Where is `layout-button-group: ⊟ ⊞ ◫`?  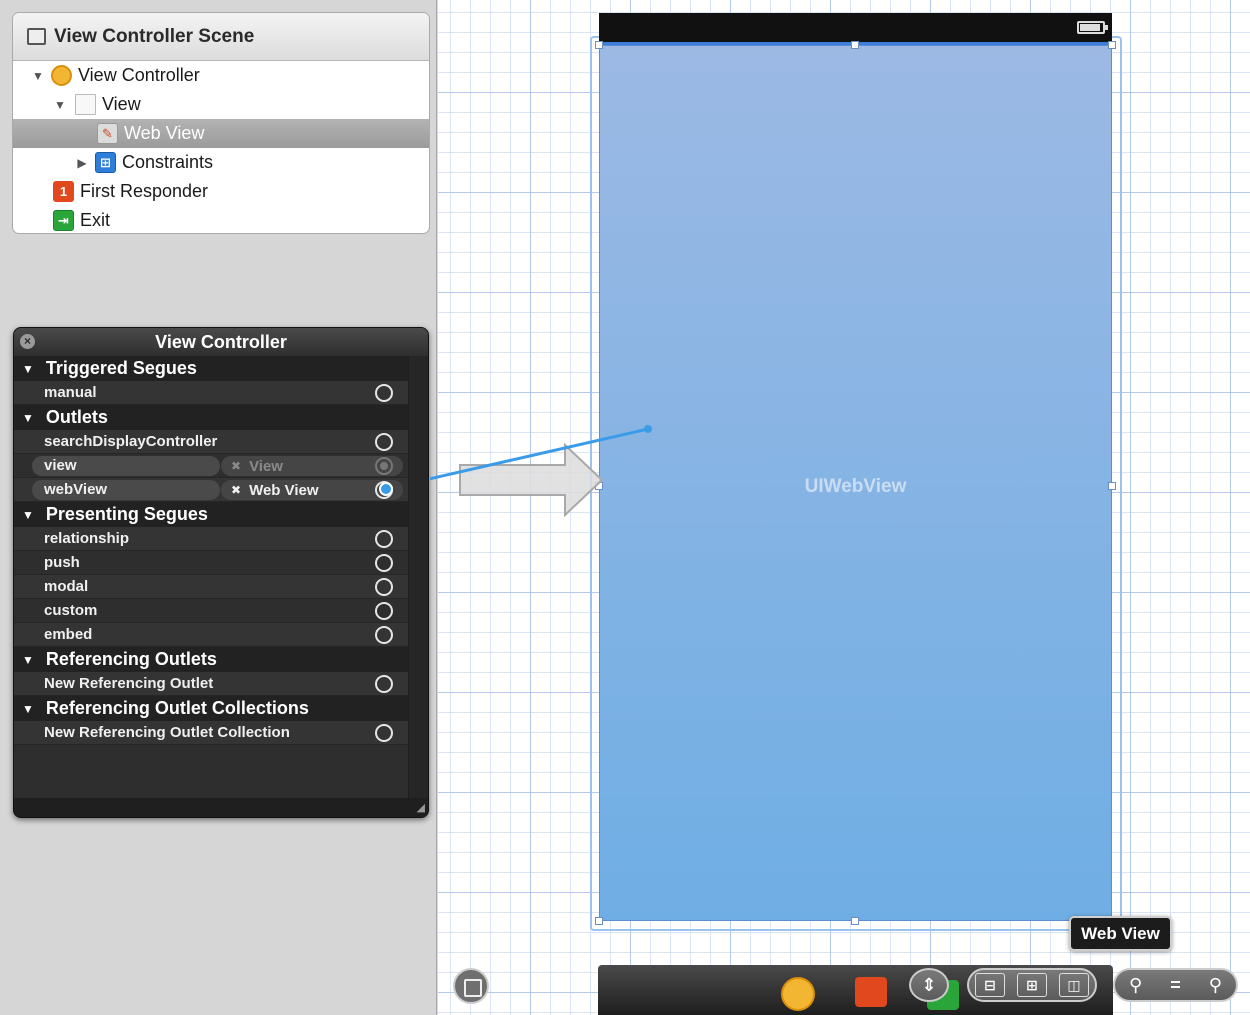 layout-button-group: ⊟ ⊞ ◫ is located at coordinates (1032, 985).